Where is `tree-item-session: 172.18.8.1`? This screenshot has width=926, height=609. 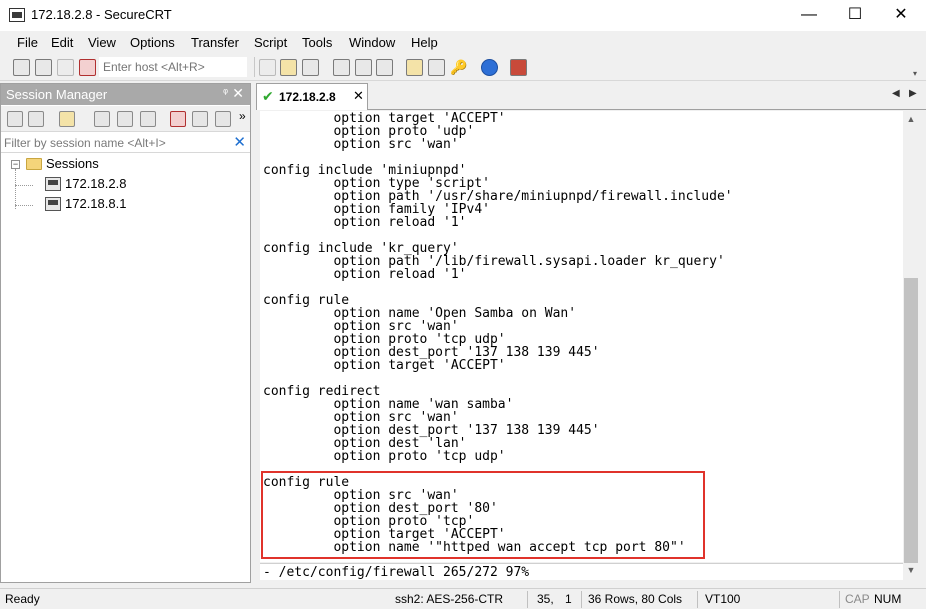 tree-item-session: 172.18.8.1 is located at coordinates (125, 204).